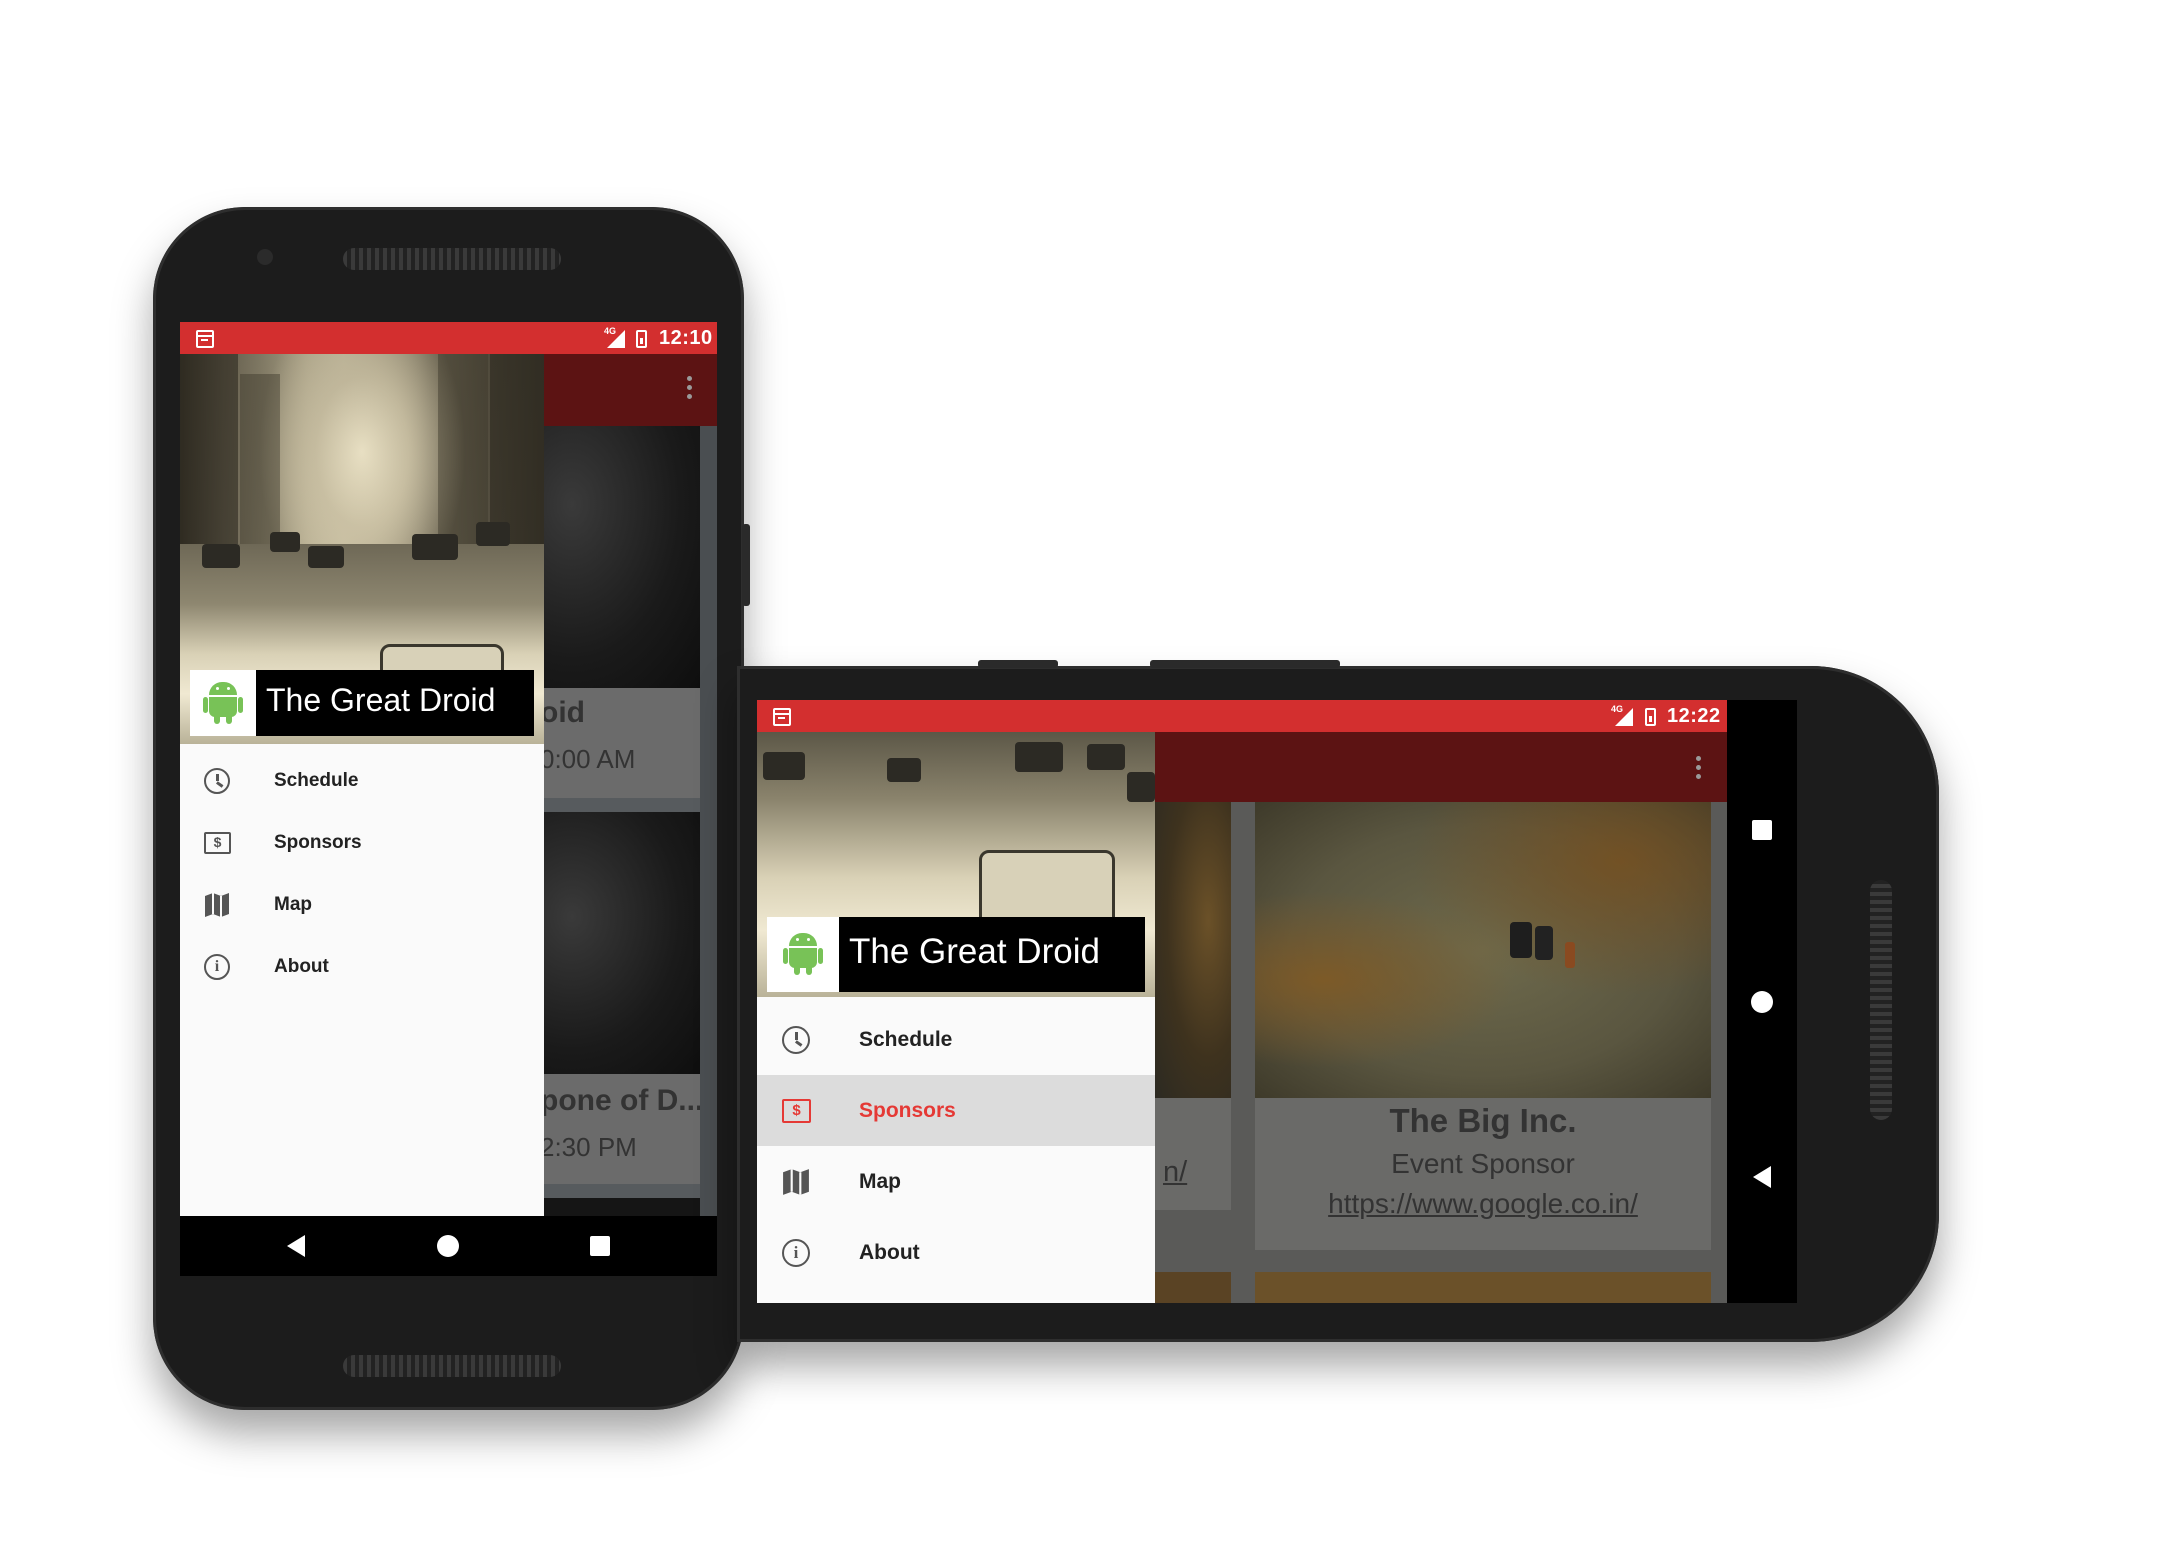  I want to click on speaker-grille, so click(1881, 1000).